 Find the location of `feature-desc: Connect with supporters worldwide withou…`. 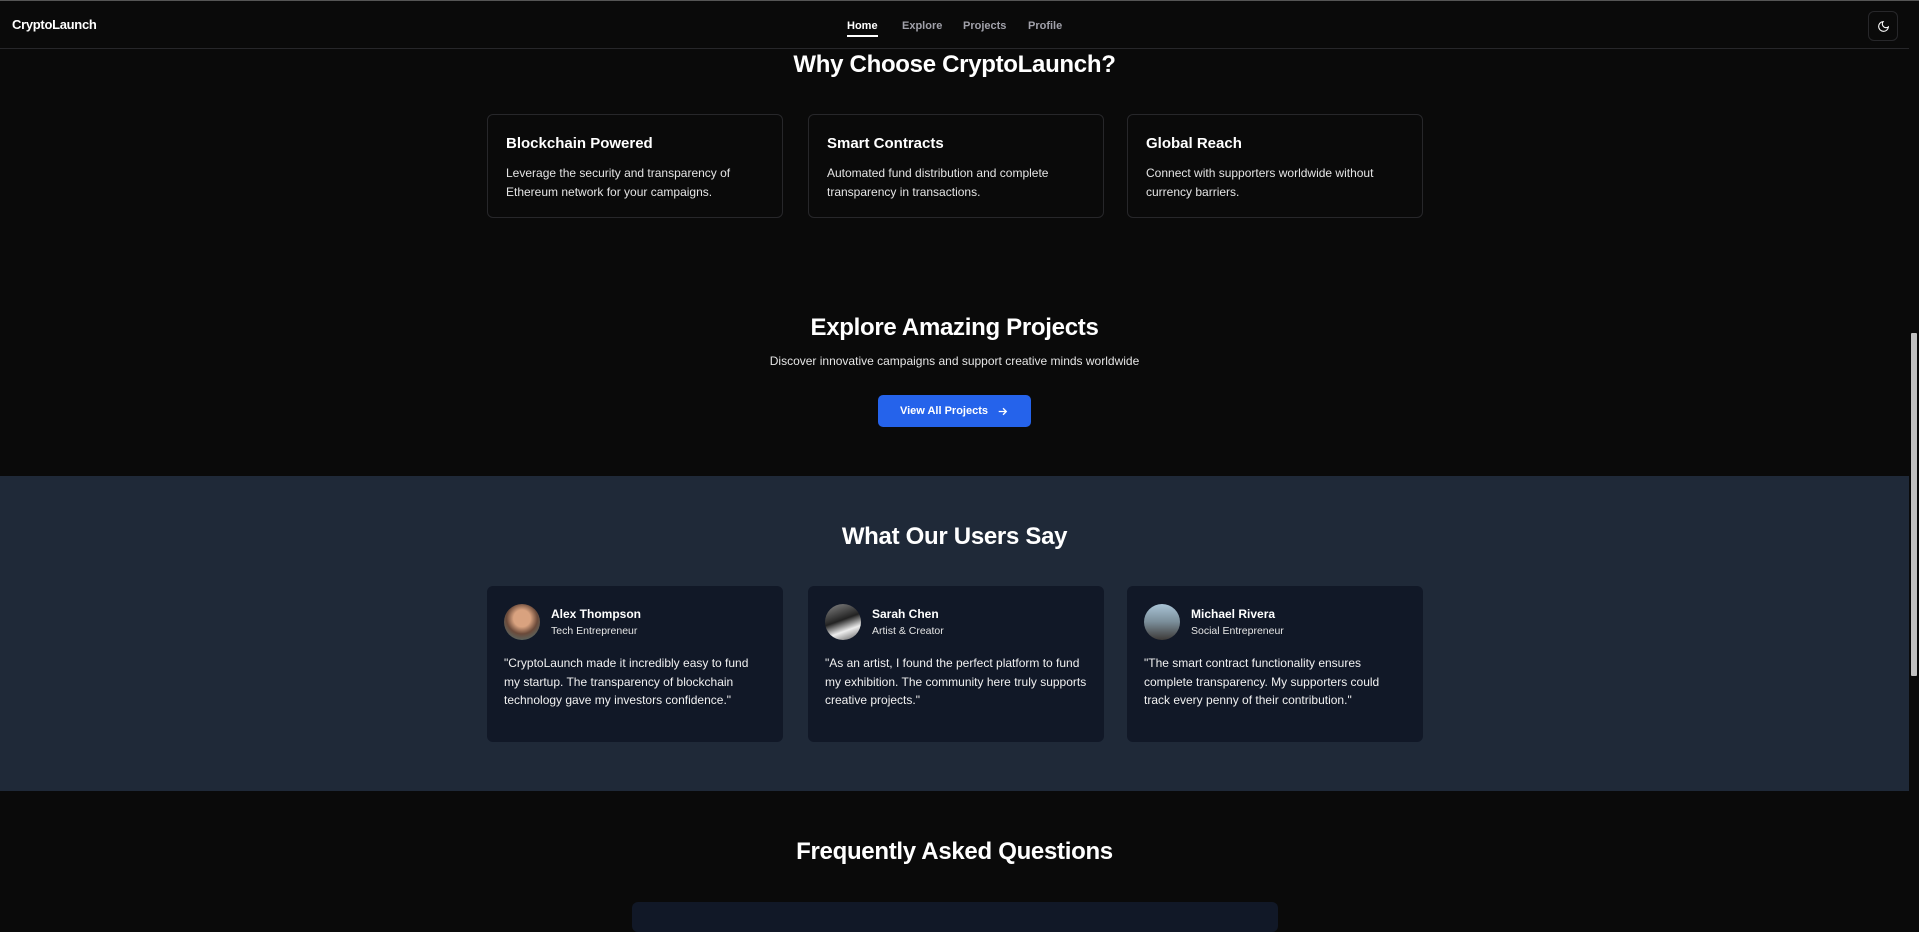

feature-desc: Connect with supporters worldwide withou… is located at coordinates (1260, 182).